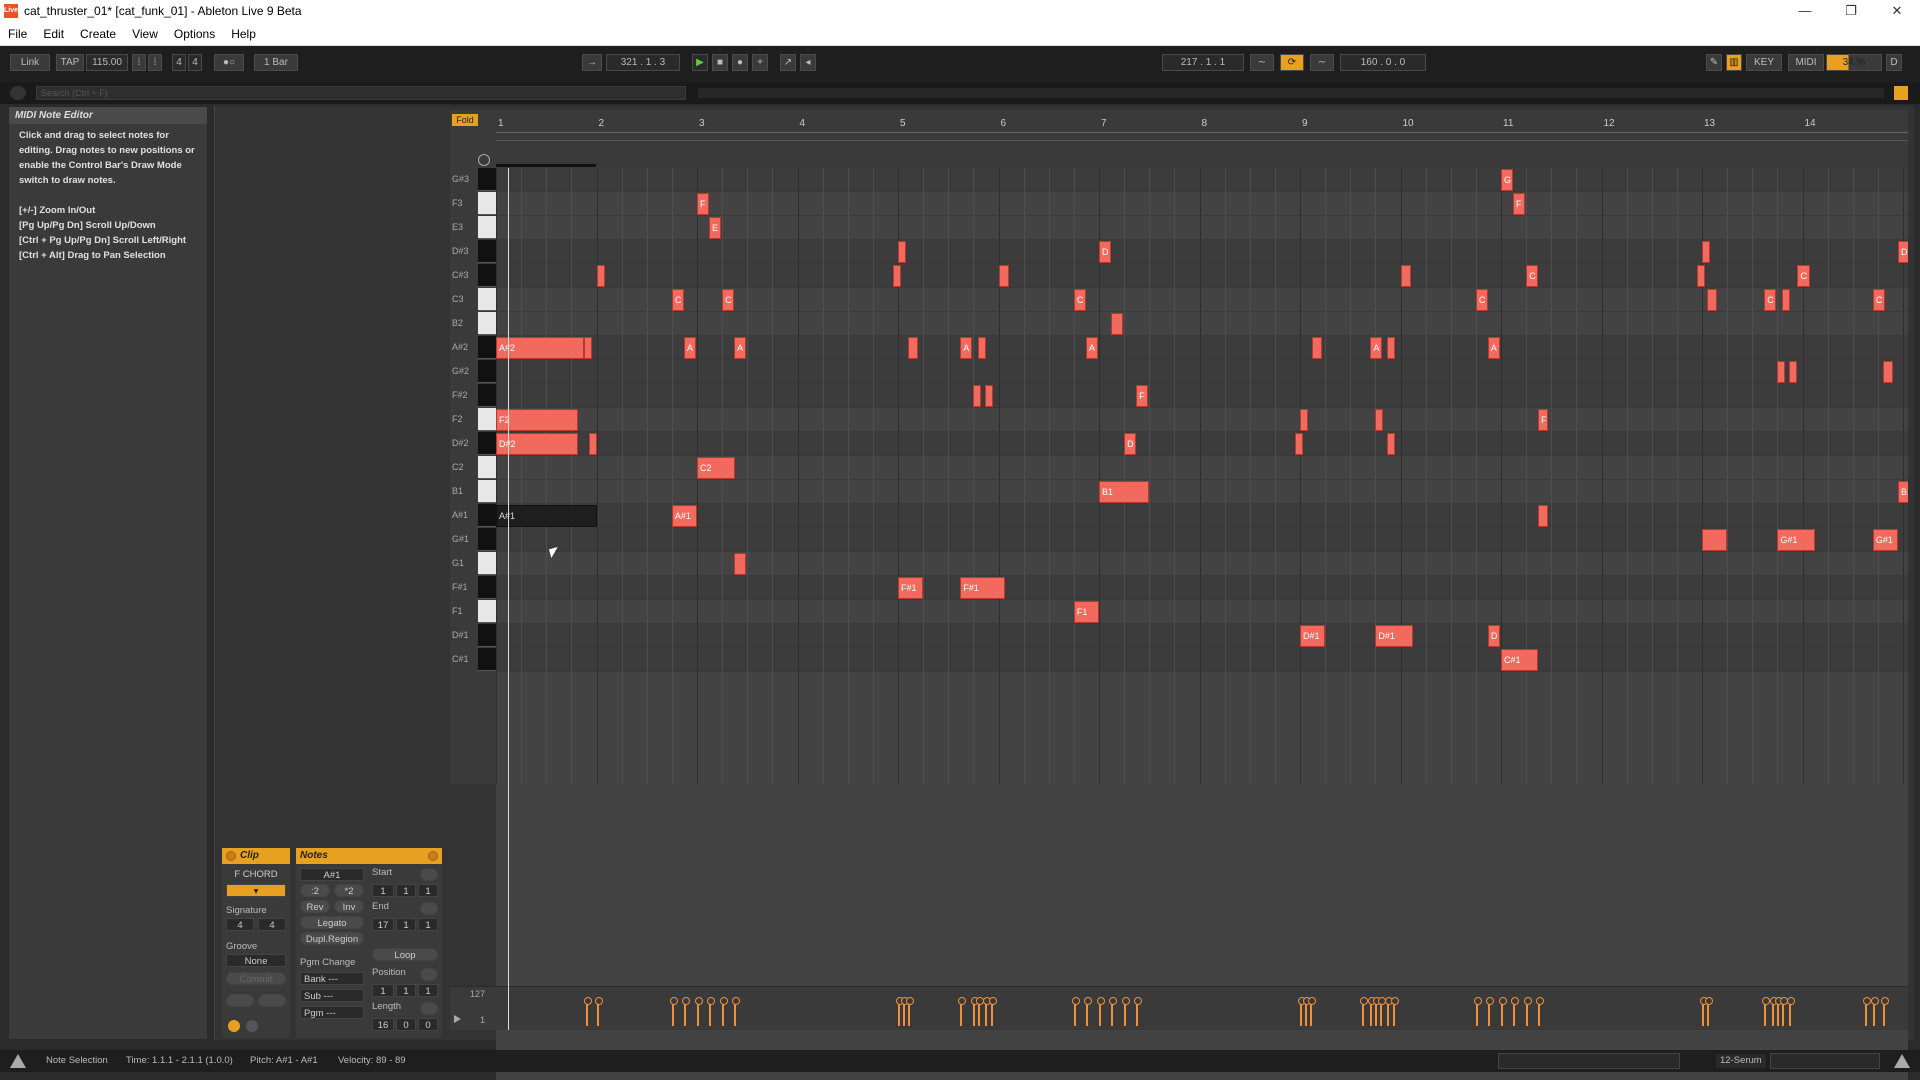  Describe the element at coordinates (315, 890) in the screenshot. I see `halve-button: :2` at that location.